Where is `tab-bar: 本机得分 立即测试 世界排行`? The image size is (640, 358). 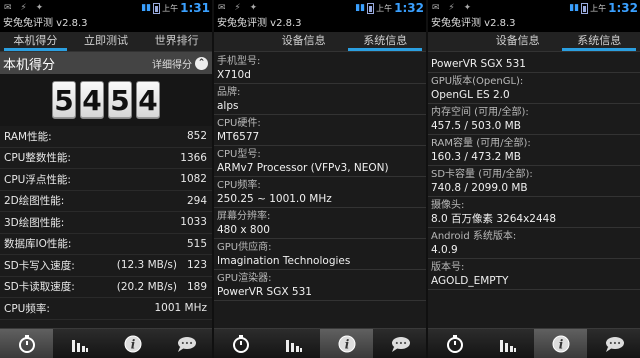
tab-bar: 本机得分 立即测试 世界排行 is located at coordinates (106, 42).